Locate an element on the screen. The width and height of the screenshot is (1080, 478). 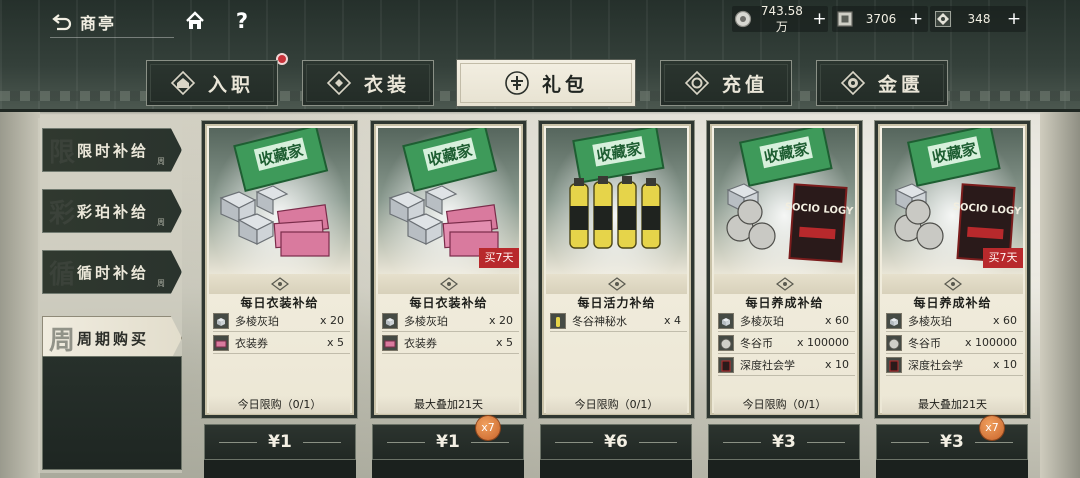
category-tabs: 入职 衣装 礼包 充值 金匮 is located at coordinates (552, 83).